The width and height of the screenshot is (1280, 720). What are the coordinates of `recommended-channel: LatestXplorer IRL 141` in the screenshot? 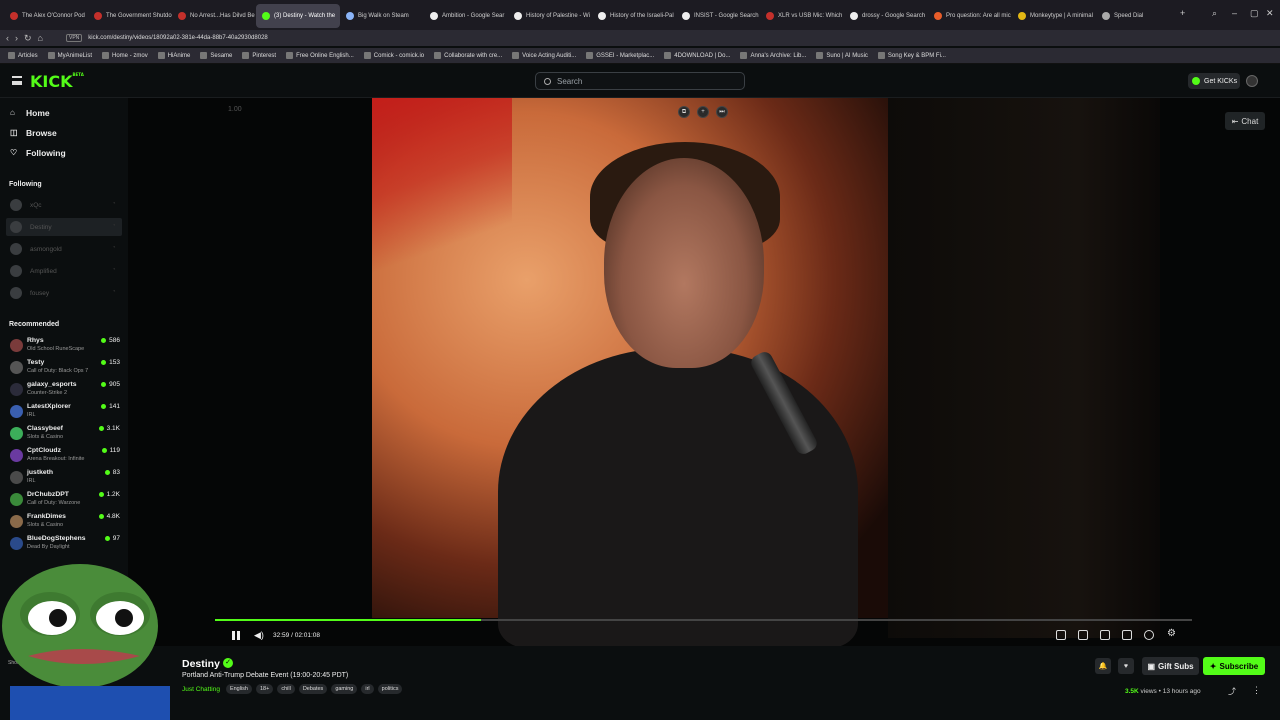 It's located at (65, 413).